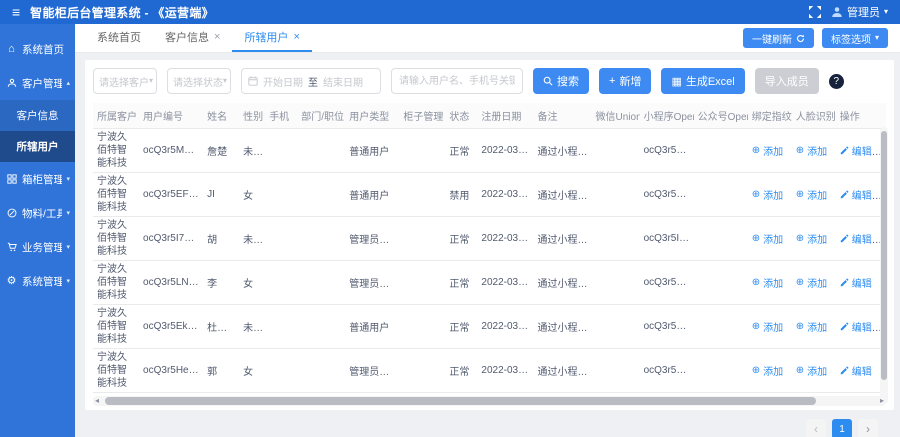 The image size is (900, 437). What do you see at coordinates (884, 256) in the screenshot?
I see `vertical-scrollbar-thumb` at bounding box center [884, 256].